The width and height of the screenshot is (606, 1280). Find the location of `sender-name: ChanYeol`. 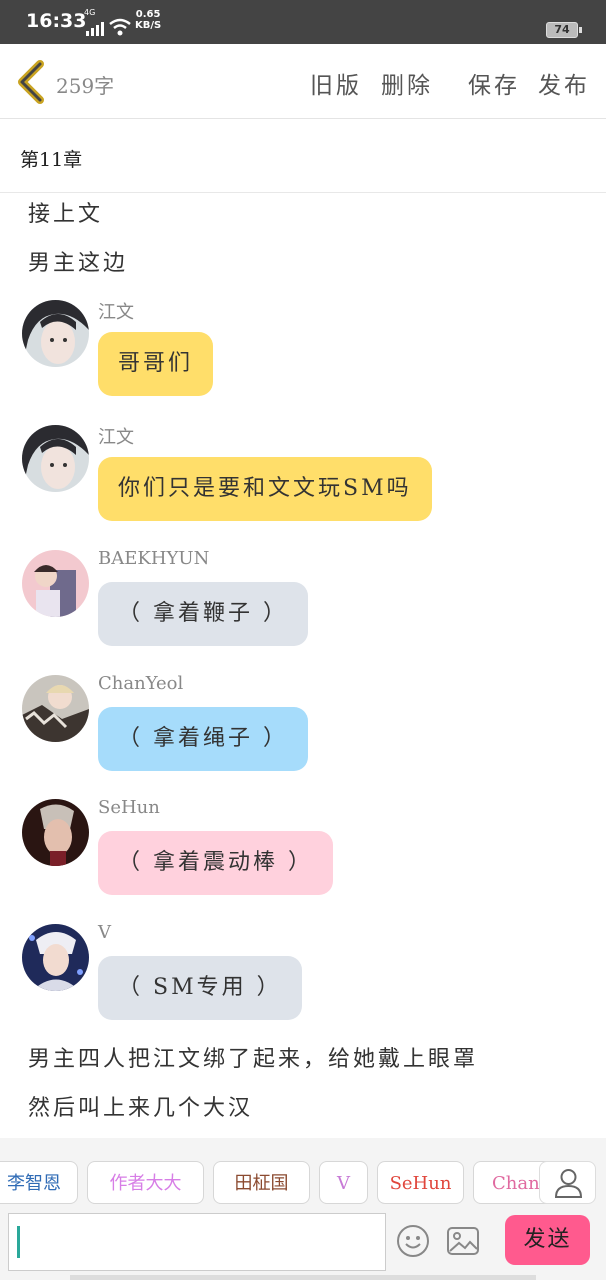

sender-name: ChanYeol is located at coordinates (141, 683).